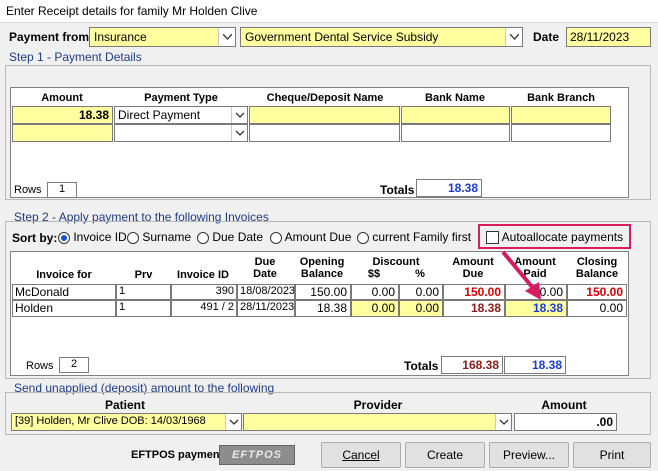 The height and width of the screenshot is (471, 658). I want to click on rows-count: 1, so click(62, 190).